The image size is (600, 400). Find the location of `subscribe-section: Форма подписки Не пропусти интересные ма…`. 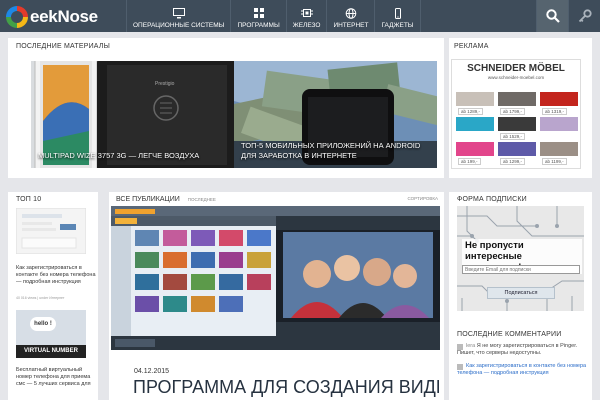

subscribe-section: Форма подписки Не пропусти интересные ма… is located at coordinates (520, 296).